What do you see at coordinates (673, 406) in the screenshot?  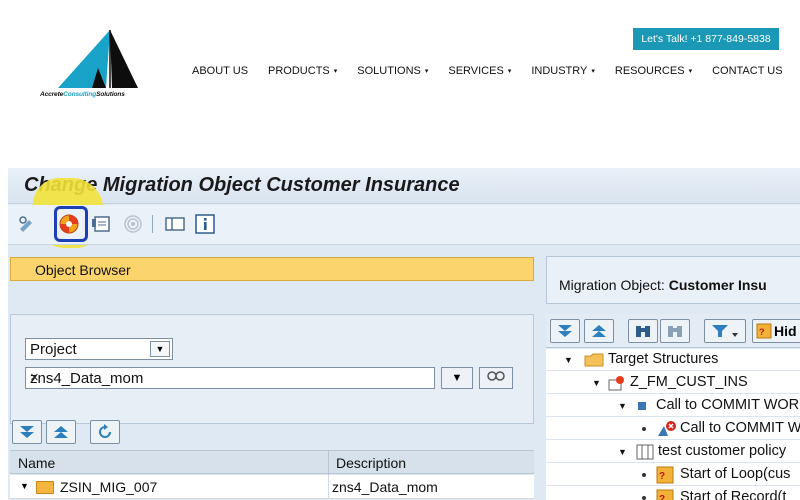 I see `tree-node: ▼ Call to COMMIT WOR` at bounding box center [673, 406].